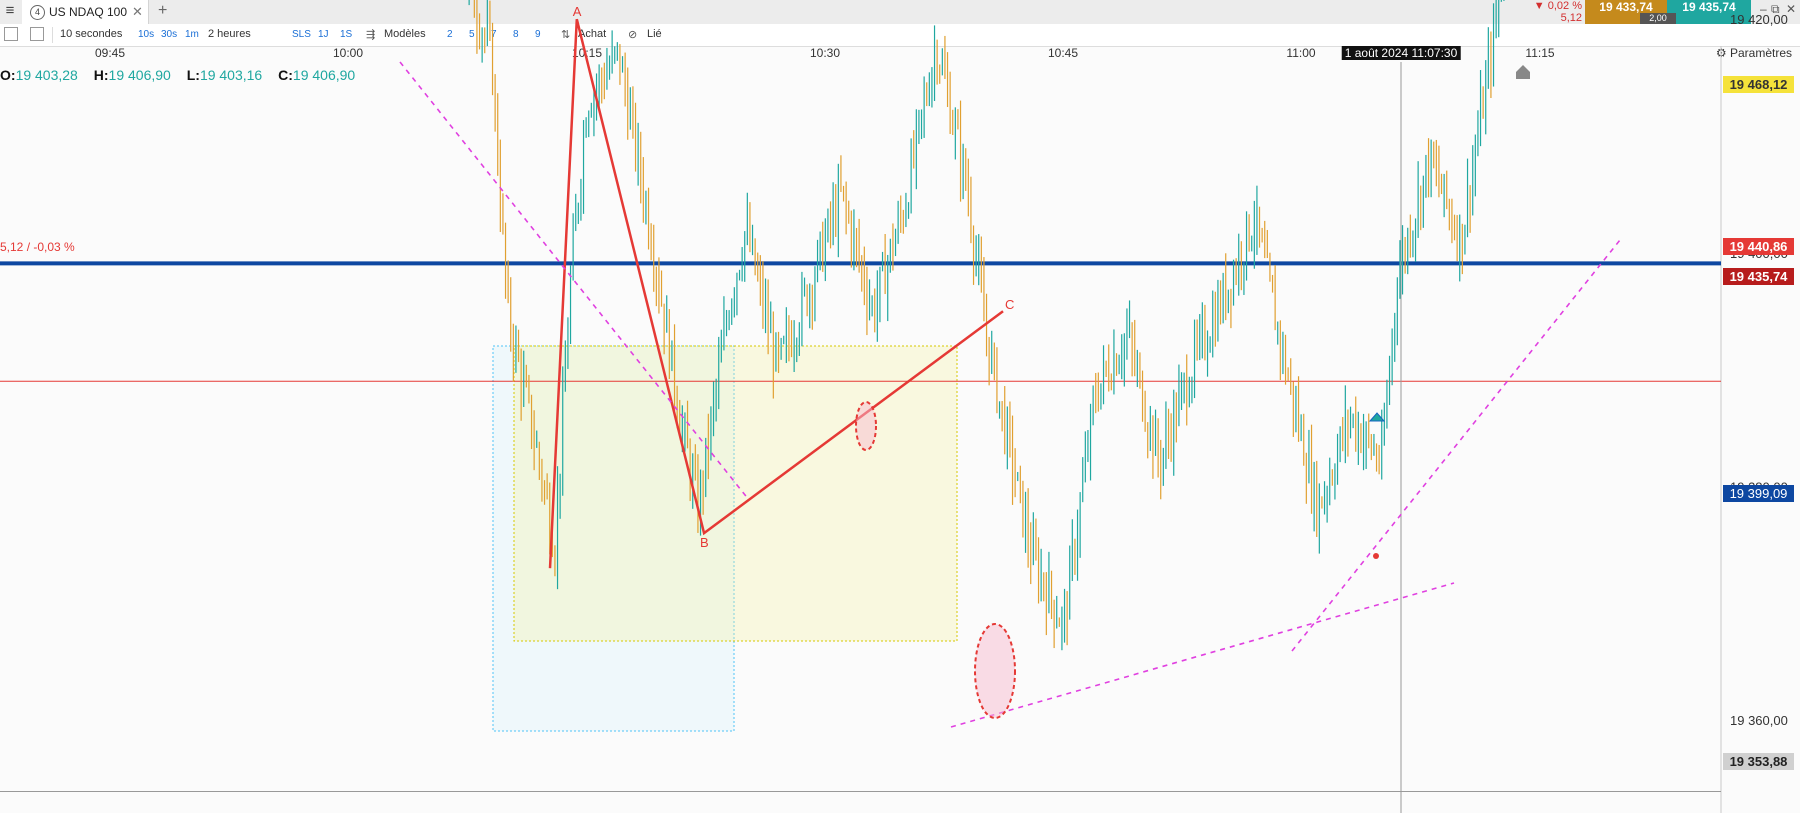  I want to click on pattern-label: A, so click(577, 11).